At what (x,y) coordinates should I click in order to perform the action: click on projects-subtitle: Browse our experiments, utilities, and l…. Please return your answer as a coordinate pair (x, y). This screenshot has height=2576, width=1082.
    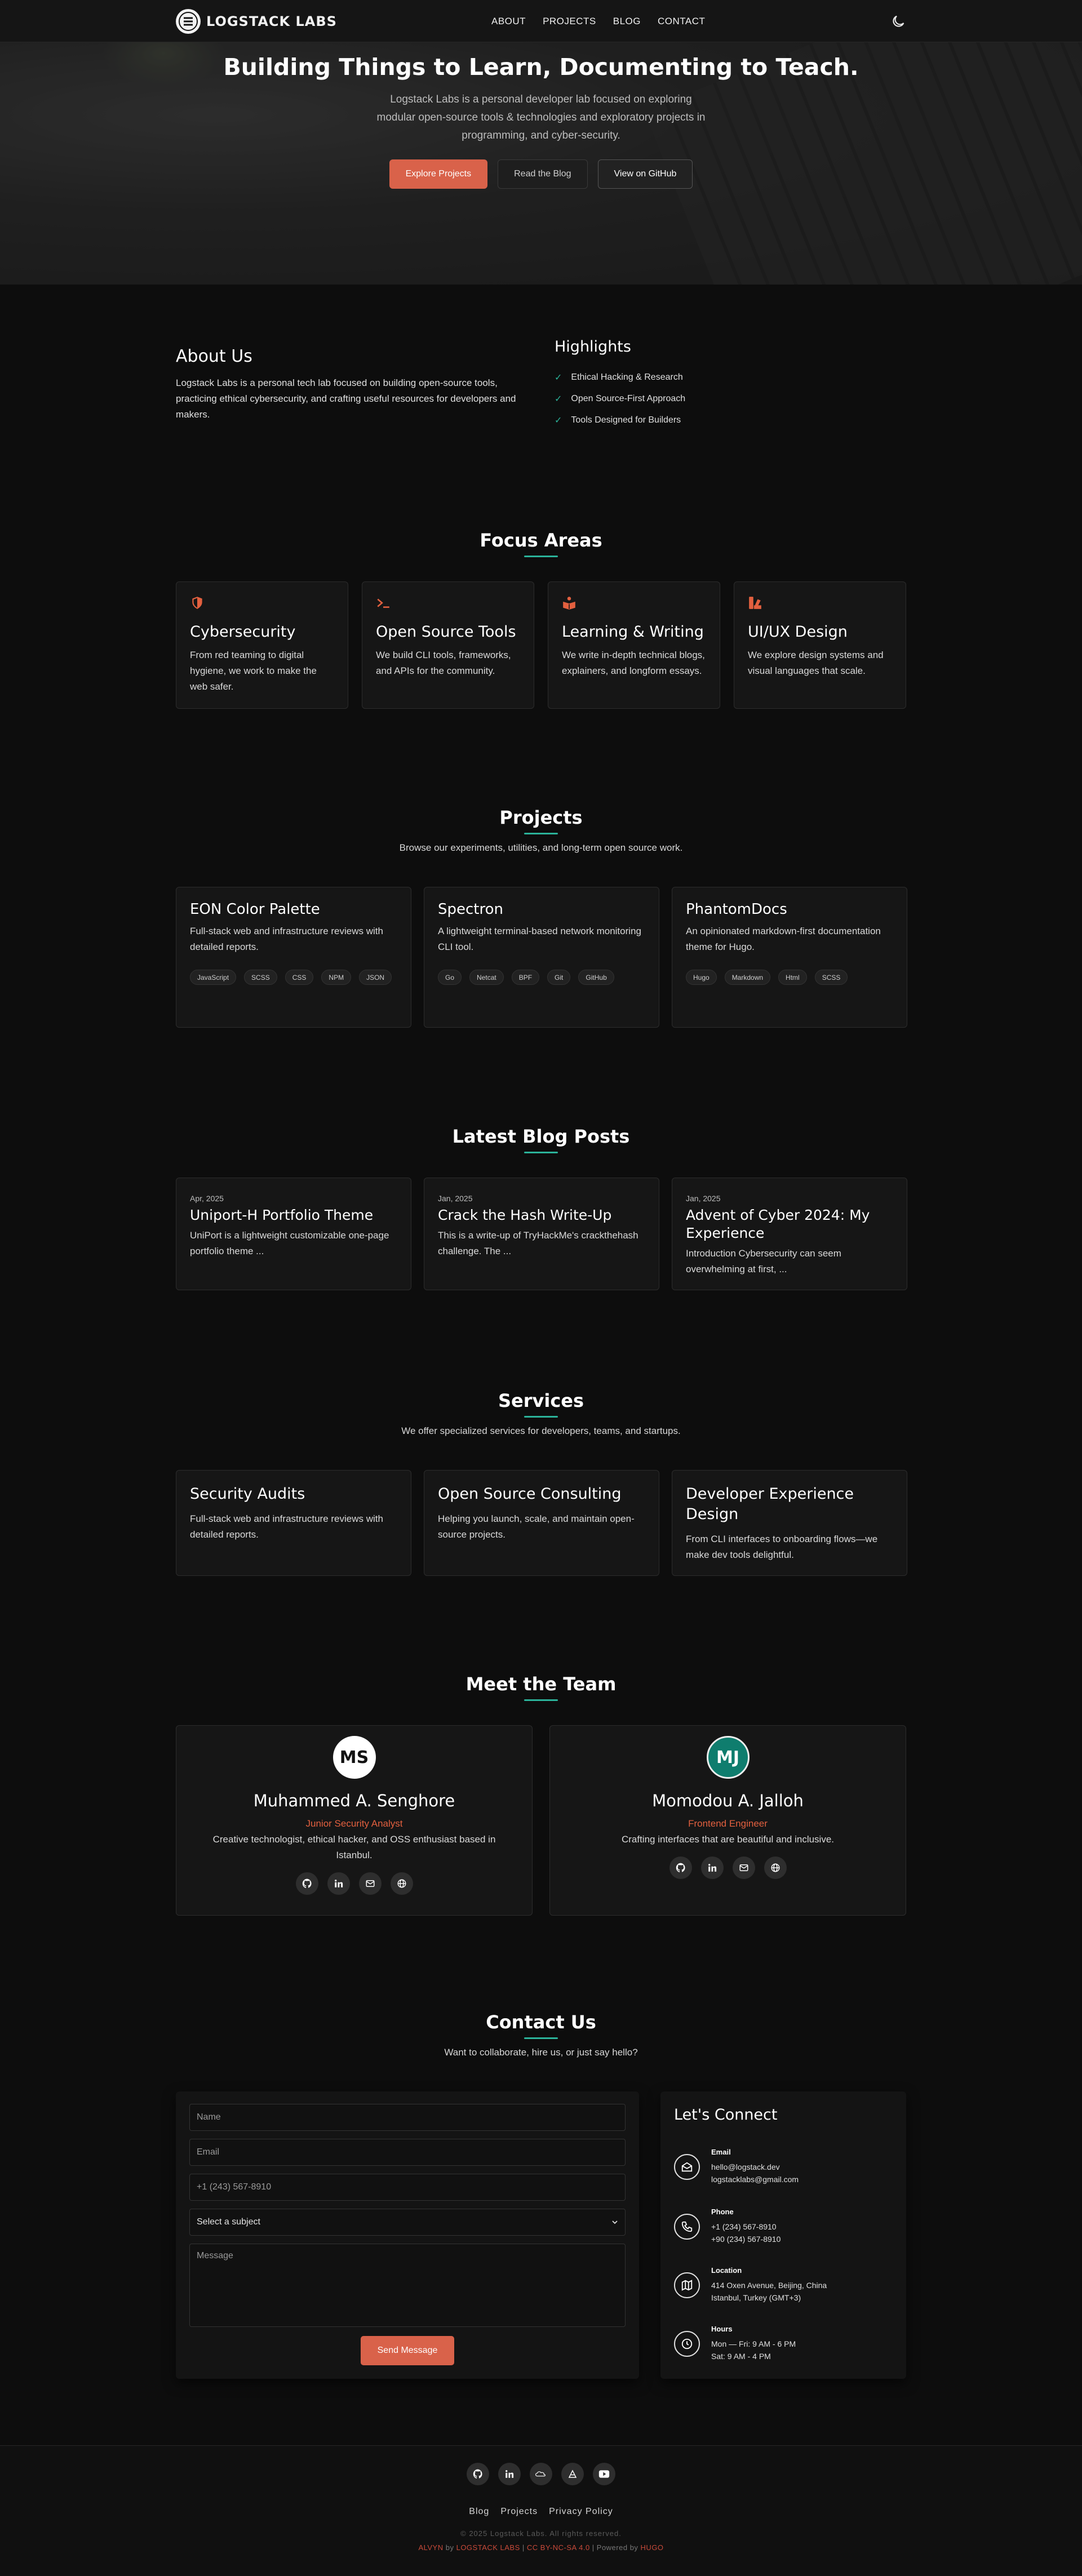
    Looking at the image, I should click on (541, 848).